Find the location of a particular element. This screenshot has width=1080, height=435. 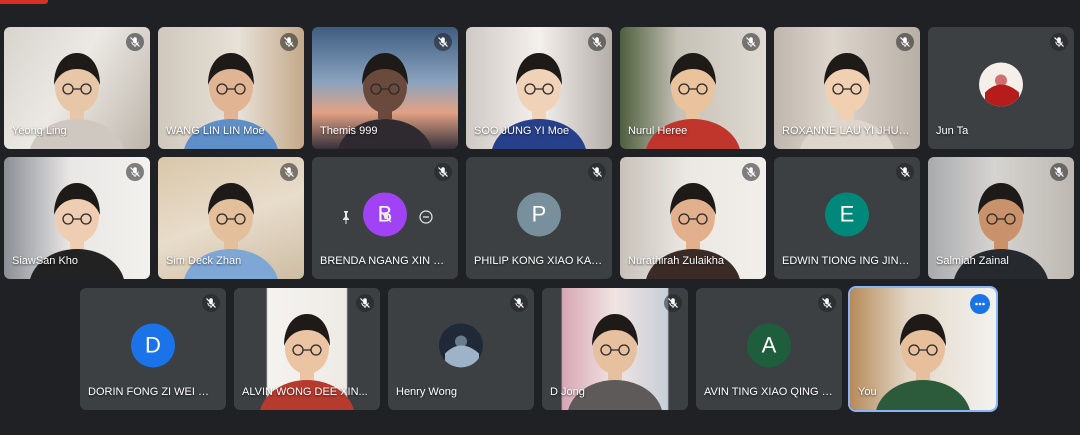

participant-tile: D Jong is located at coordinates (615, 349).